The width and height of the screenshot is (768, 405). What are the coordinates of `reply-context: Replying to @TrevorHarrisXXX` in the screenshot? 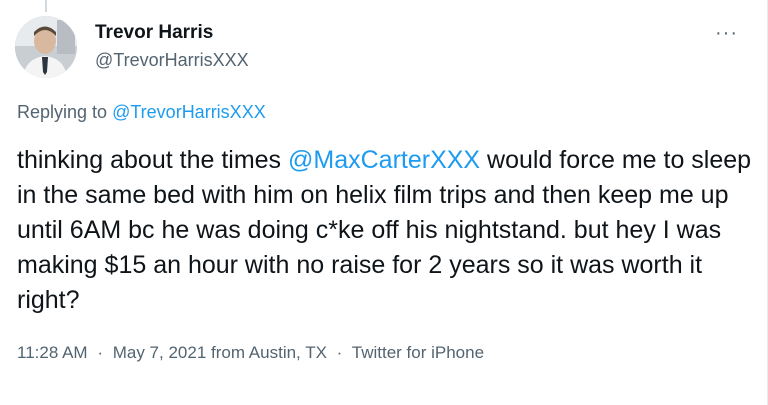 It's located at (141, 112).